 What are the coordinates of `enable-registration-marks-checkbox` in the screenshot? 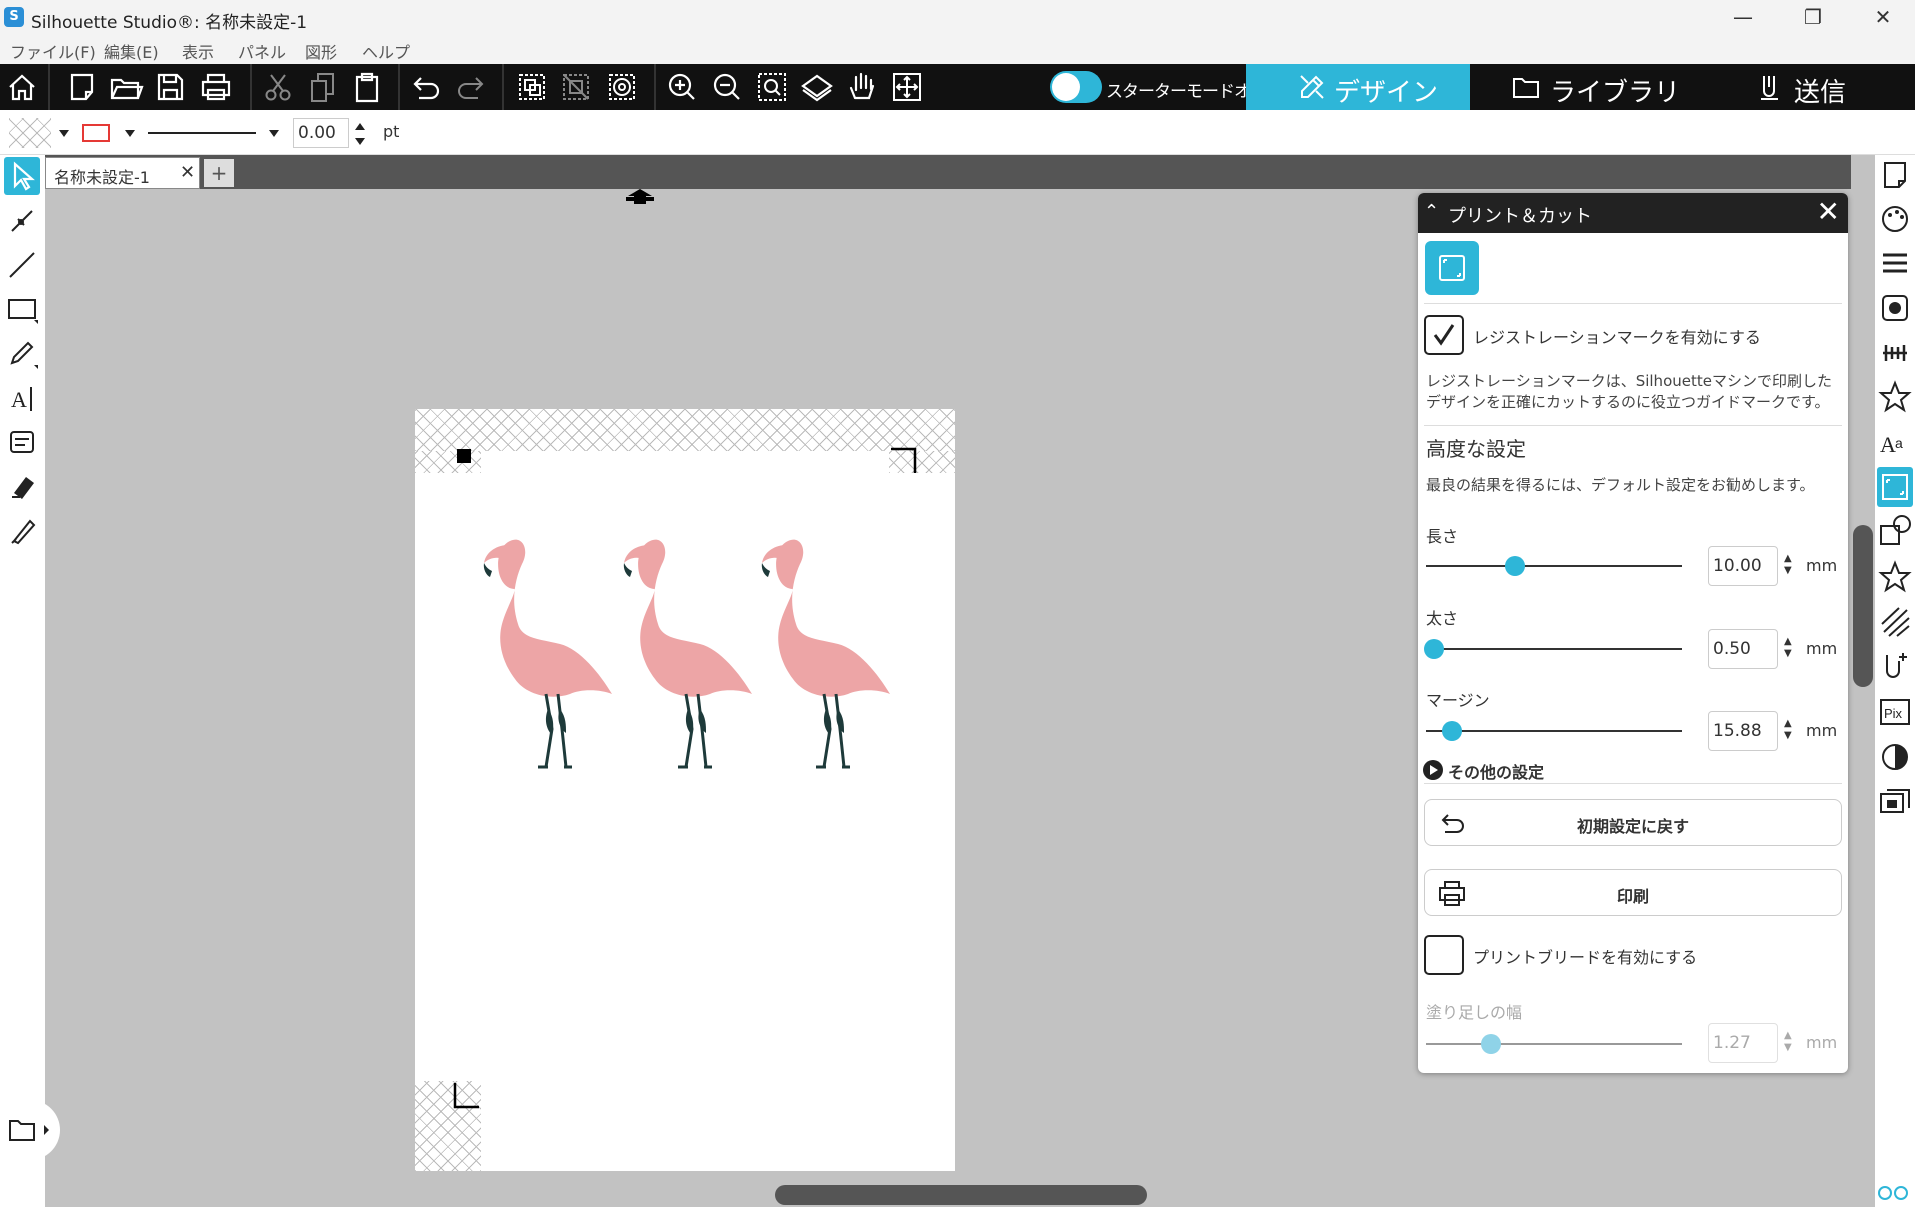 It's located at (1444, 335).